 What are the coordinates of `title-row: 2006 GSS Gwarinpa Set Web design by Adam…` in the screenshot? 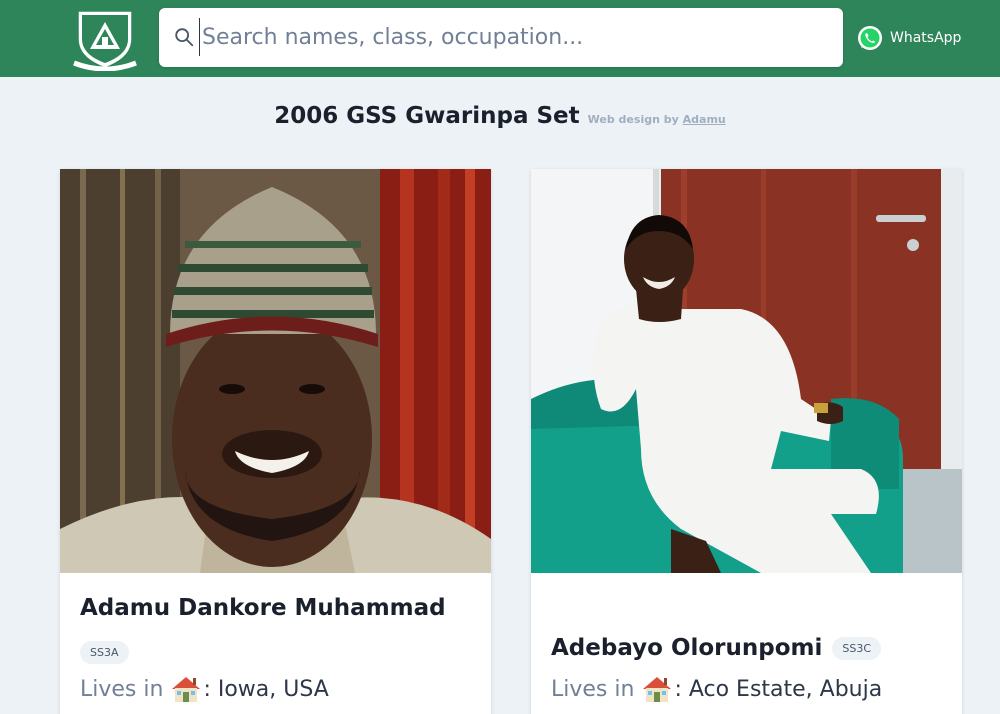 It's located at (500, 116).